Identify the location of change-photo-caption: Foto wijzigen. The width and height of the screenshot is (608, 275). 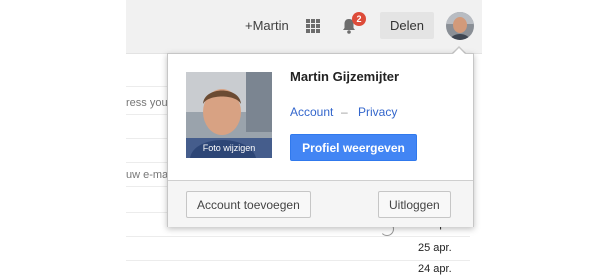
(229, 148).